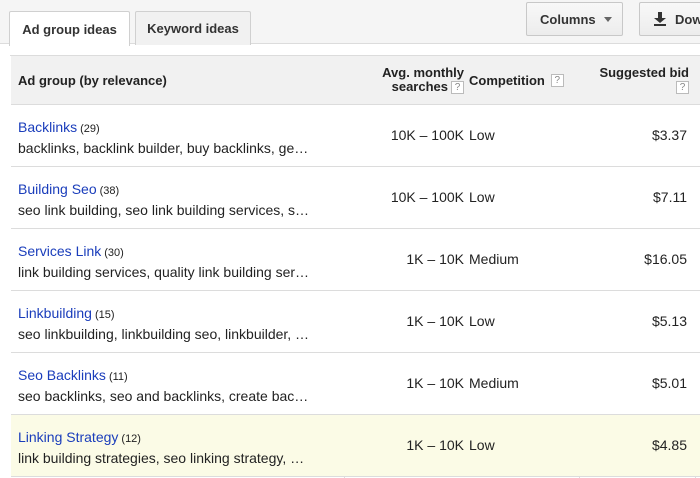  I want to click on header-avg-monthly-searches: Avg. monthly searches?, so click(404, 80).